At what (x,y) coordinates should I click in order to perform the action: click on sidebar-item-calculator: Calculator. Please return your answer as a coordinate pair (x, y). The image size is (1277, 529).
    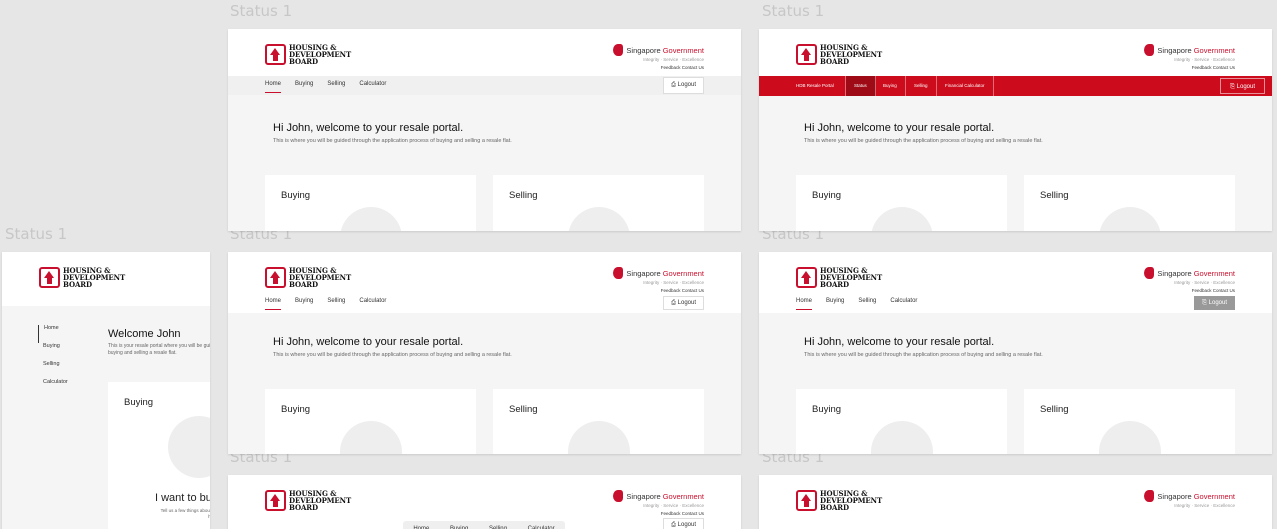
    Looking at the image, I should click on (53, 388).